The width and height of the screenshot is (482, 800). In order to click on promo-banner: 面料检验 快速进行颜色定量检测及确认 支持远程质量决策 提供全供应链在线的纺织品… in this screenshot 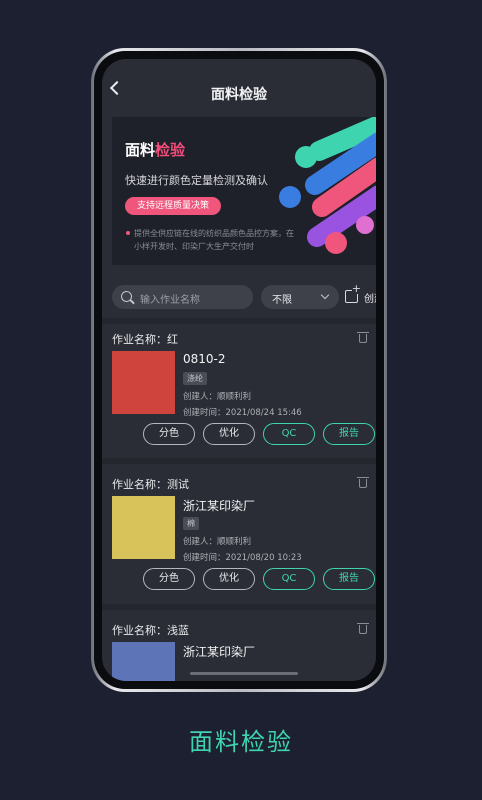, I will do `click(244, 191)`.